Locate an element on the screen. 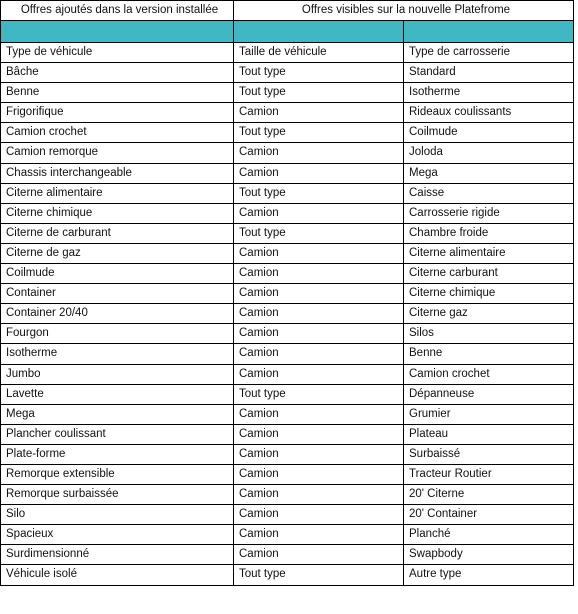 Image resolution: width=578 pixels, height=614 pixels. table-cell: Planché is located at coordinates (488, 535).